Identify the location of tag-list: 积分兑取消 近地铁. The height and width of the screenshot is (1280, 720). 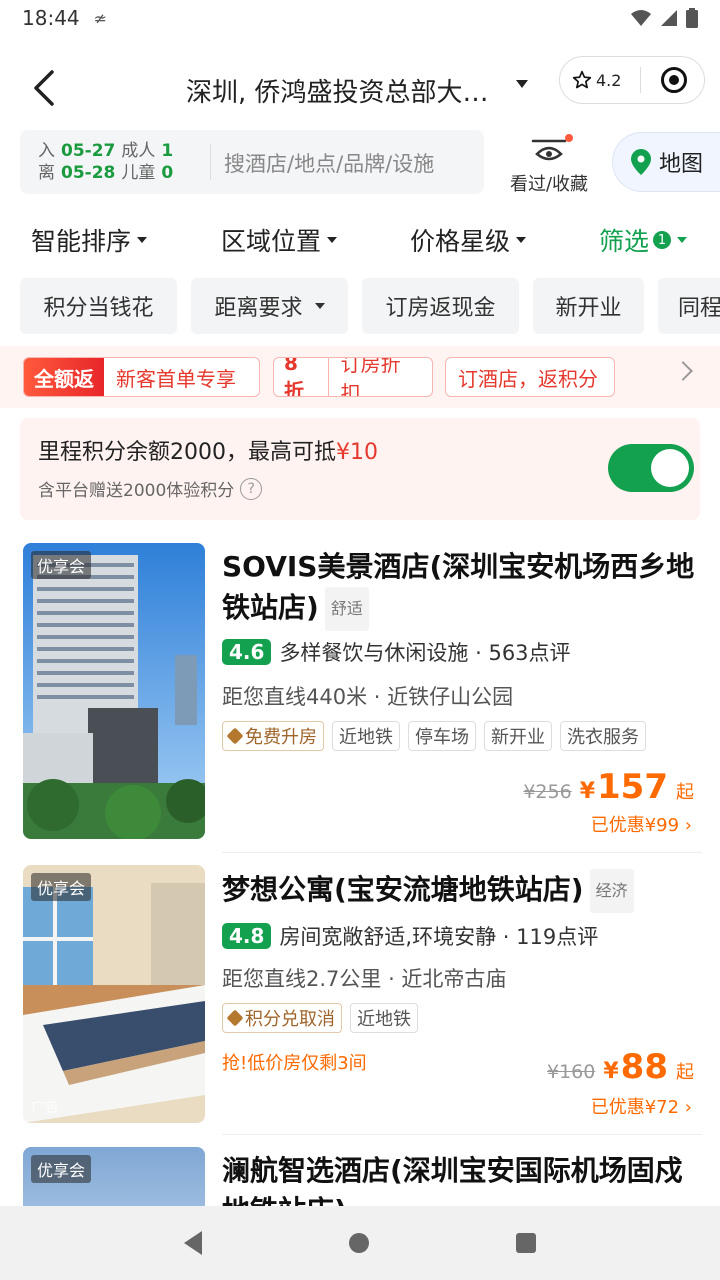
(320, 1018).